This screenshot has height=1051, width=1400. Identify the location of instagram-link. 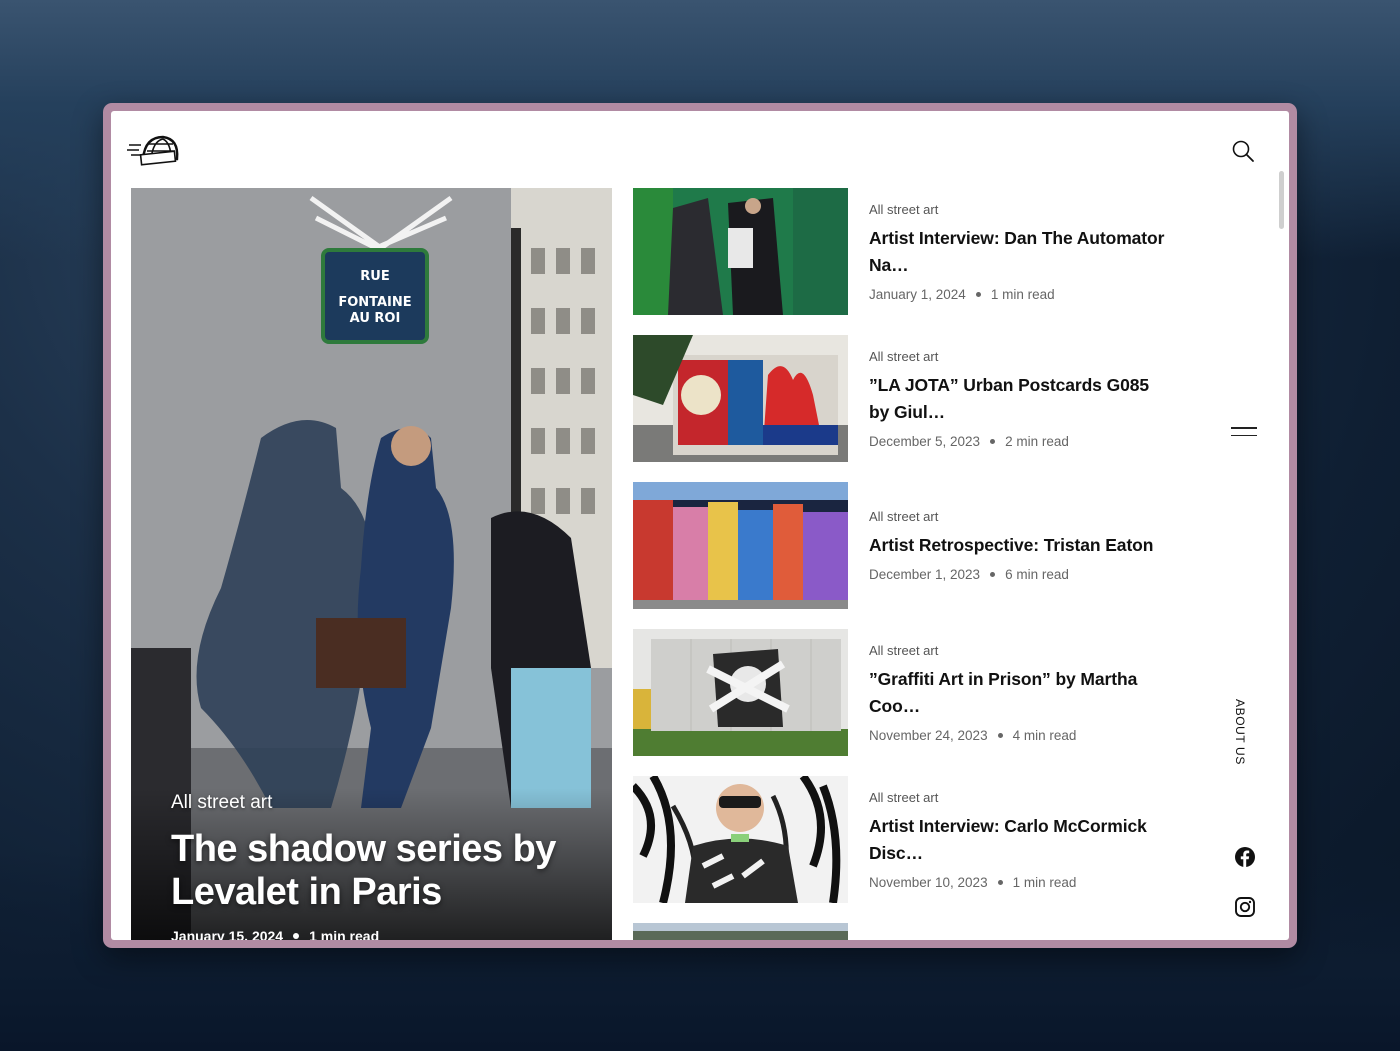
(1245, 907).